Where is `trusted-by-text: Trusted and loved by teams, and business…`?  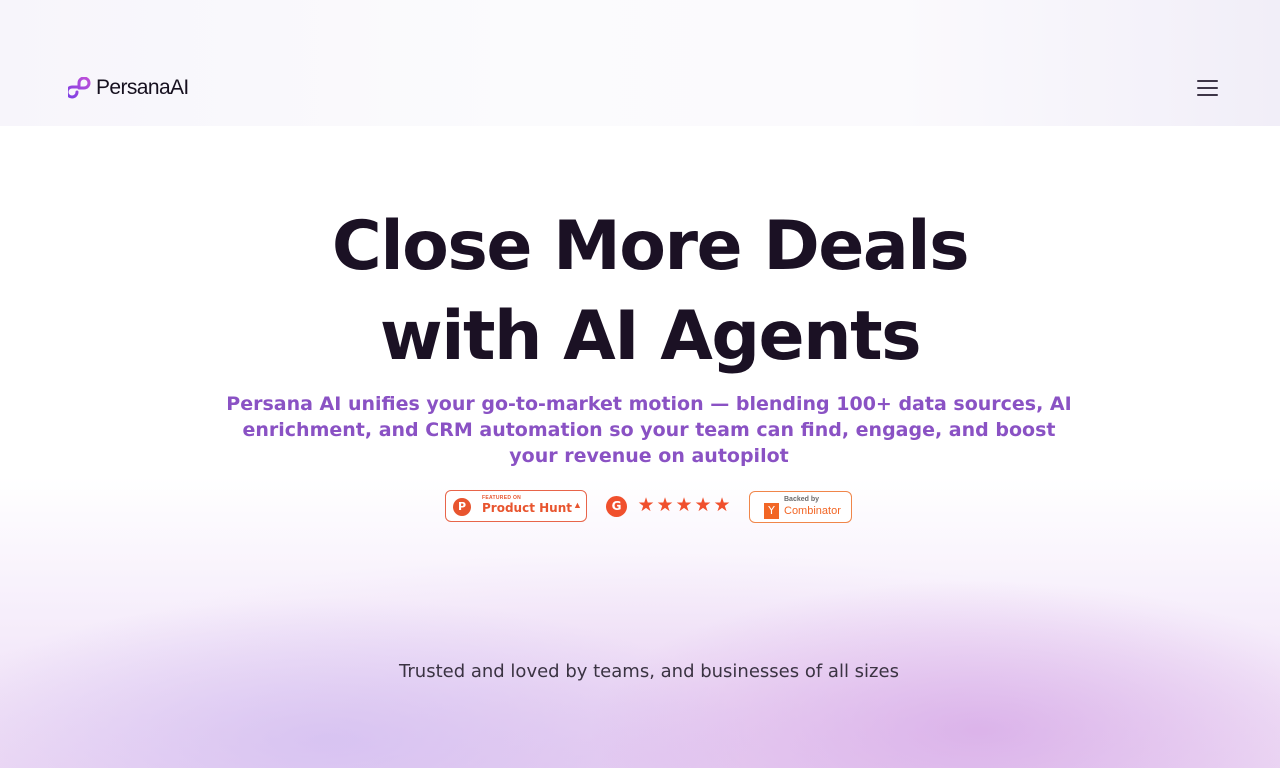 trusted-by-text: Trusted and loved by teams, and business… is located at coordinates (649, 671).